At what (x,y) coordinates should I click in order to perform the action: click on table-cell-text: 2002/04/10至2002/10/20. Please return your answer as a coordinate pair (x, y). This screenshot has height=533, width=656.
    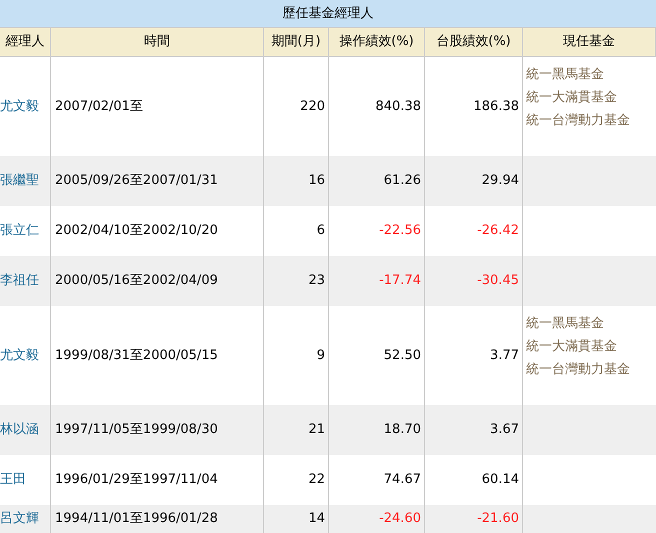
    Looking at the image, I should click on (136, 231).